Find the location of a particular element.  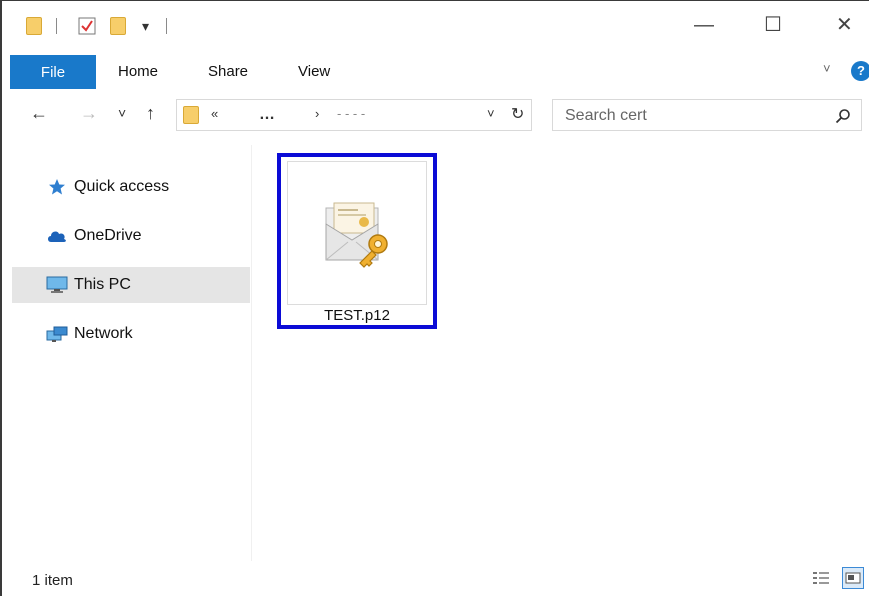

refresh-icon: ↻ is located at coordinates (517, 114).